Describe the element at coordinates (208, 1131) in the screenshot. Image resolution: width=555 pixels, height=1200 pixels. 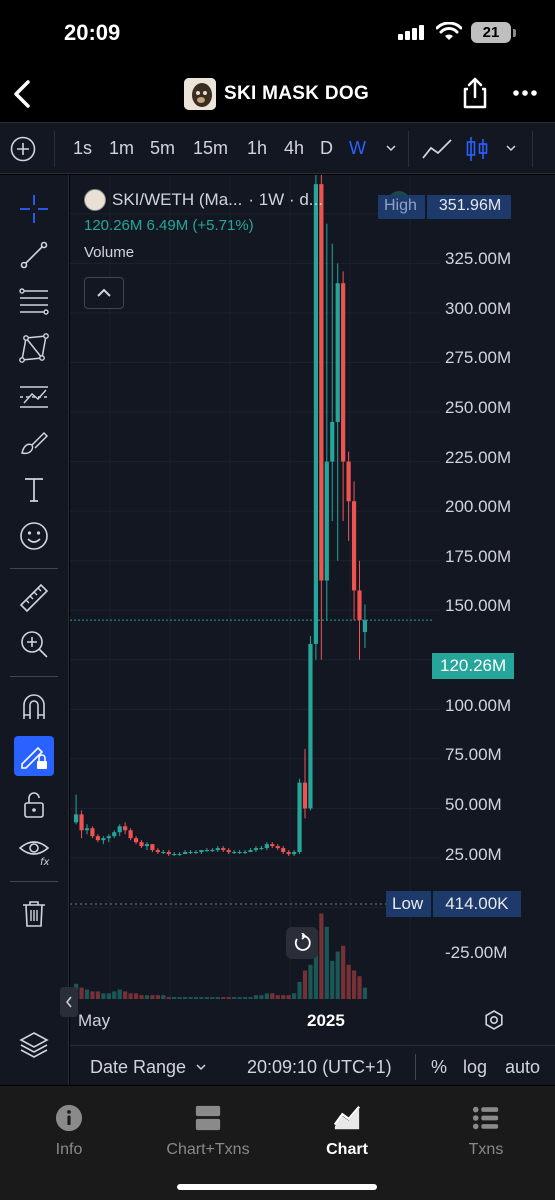
I see `nav-tab-chart-txns: Chart+Txns` at that location.